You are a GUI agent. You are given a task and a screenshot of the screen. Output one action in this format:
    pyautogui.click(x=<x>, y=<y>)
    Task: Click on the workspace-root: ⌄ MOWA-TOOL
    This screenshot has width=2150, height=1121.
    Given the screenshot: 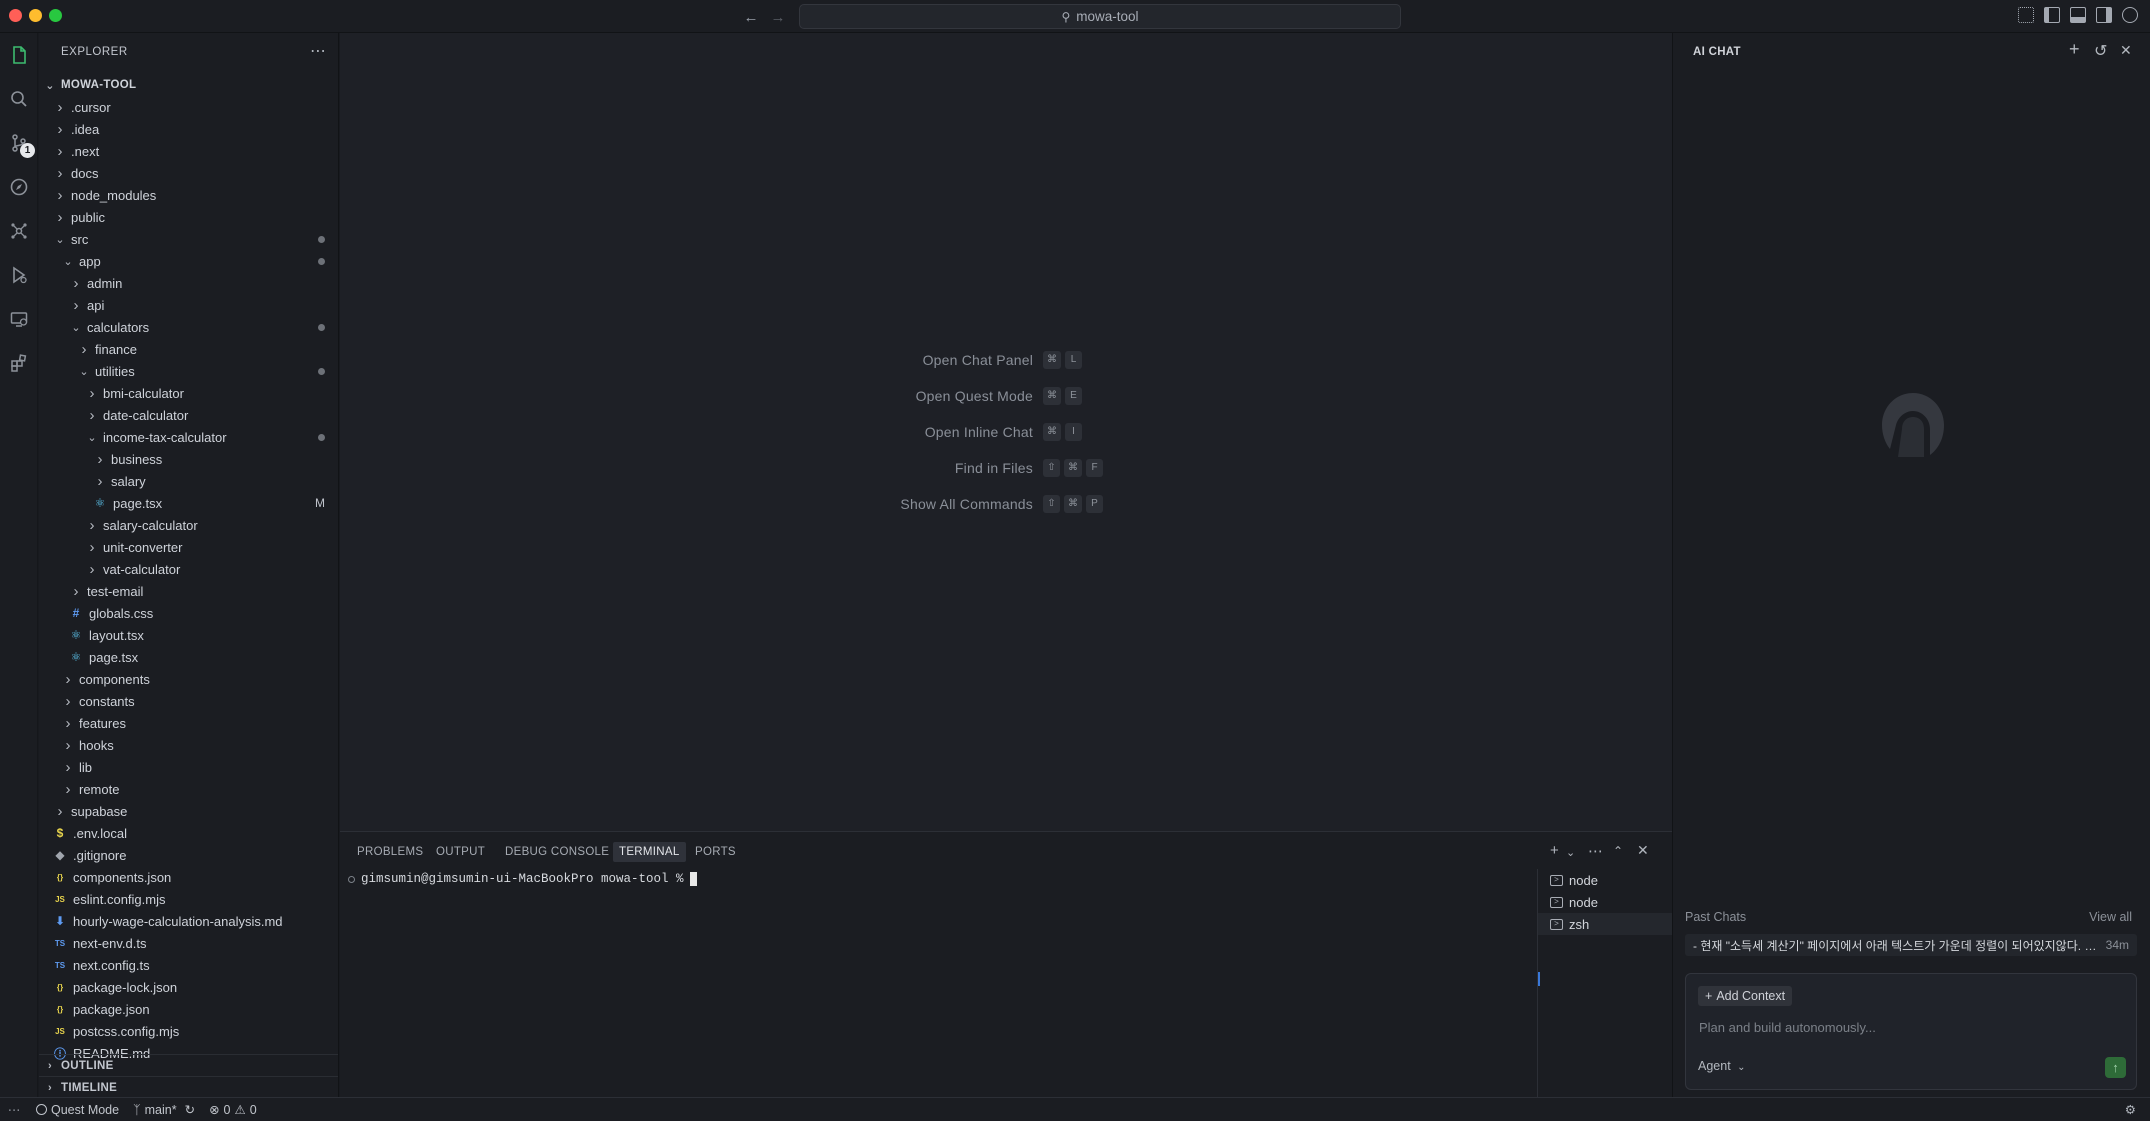 What is the action you would take?
    pyautogui.click(x=188, y=85)
    